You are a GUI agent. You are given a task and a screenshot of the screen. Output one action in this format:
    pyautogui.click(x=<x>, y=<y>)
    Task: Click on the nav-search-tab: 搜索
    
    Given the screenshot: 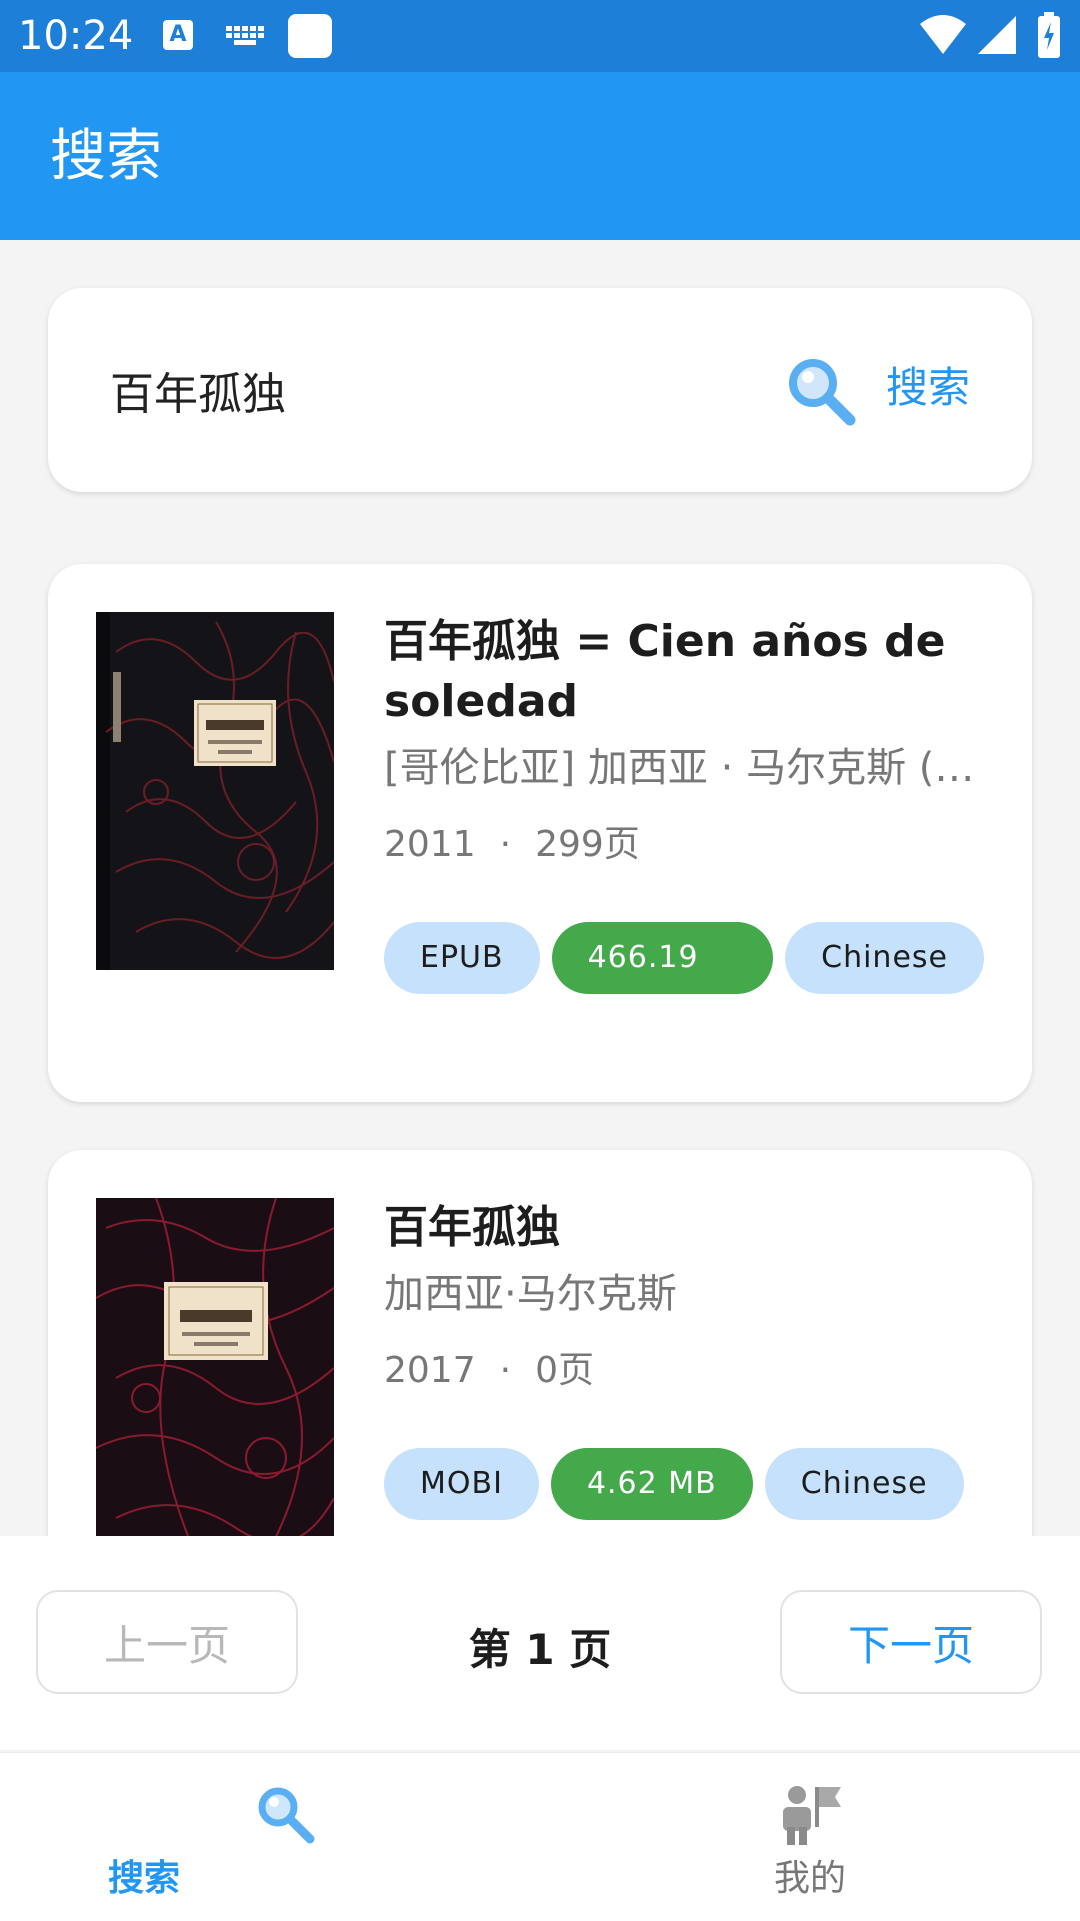 What is the action you would take?
    pyautogui.click(x=270, y=1837)
    